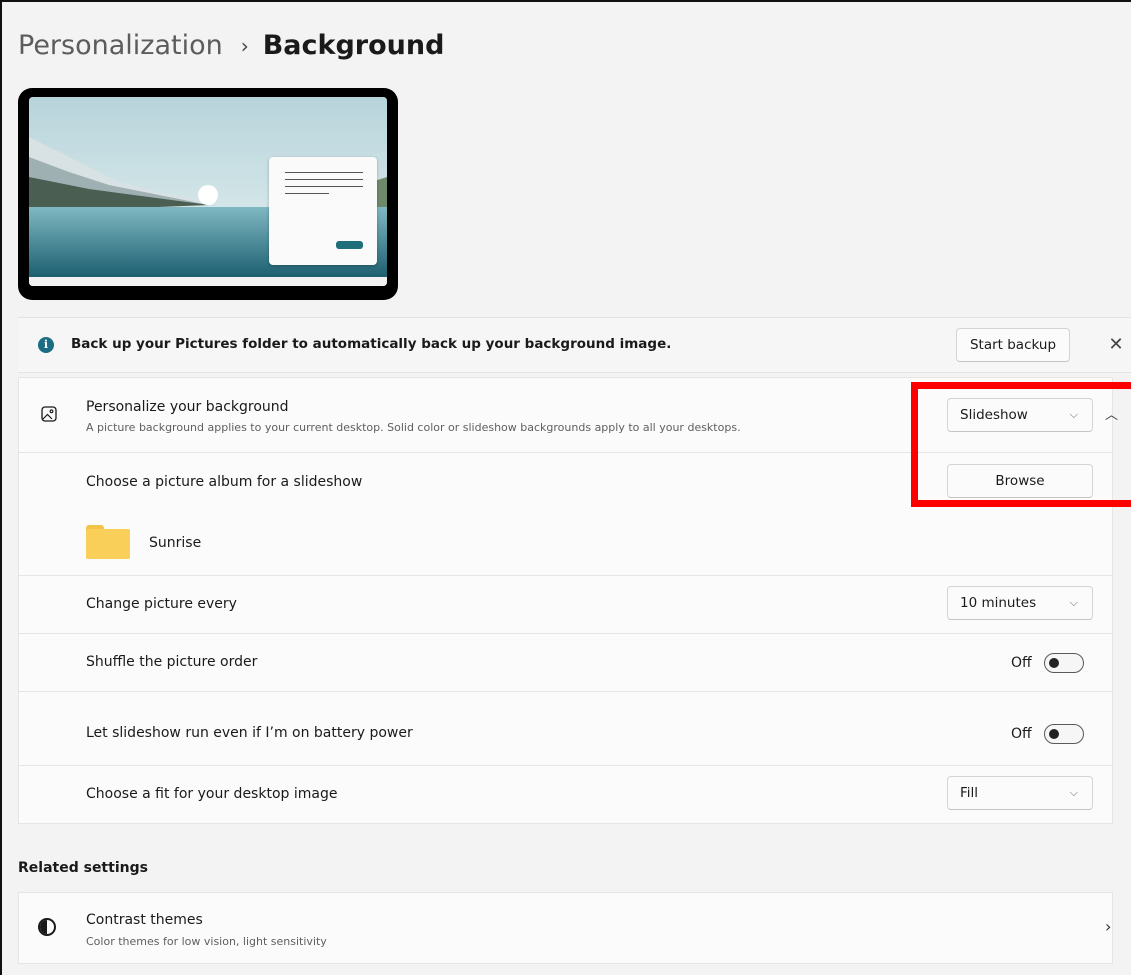  Describe the element at coordinates (1020, 793) in the screenshot. I see `fit-dropdown: Fill ⌵` at that location.